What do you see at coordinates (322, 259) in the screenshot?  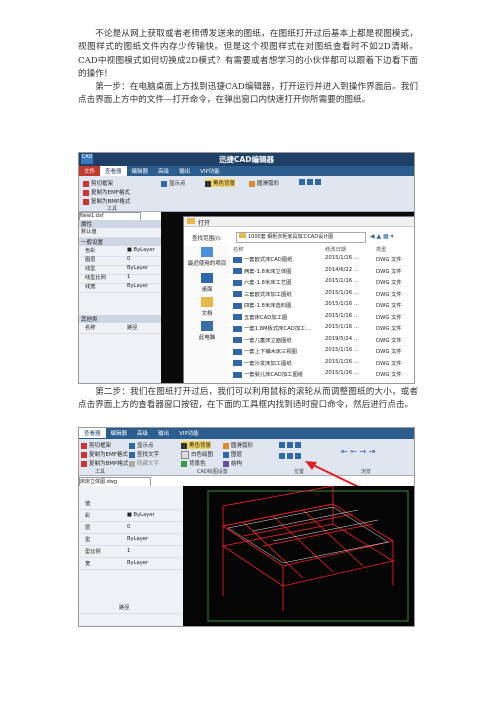 I see `file-row: 一套欧式床CAD图纸 2015/1/16 ... DWG 文件` at bounding box center [322, 259].